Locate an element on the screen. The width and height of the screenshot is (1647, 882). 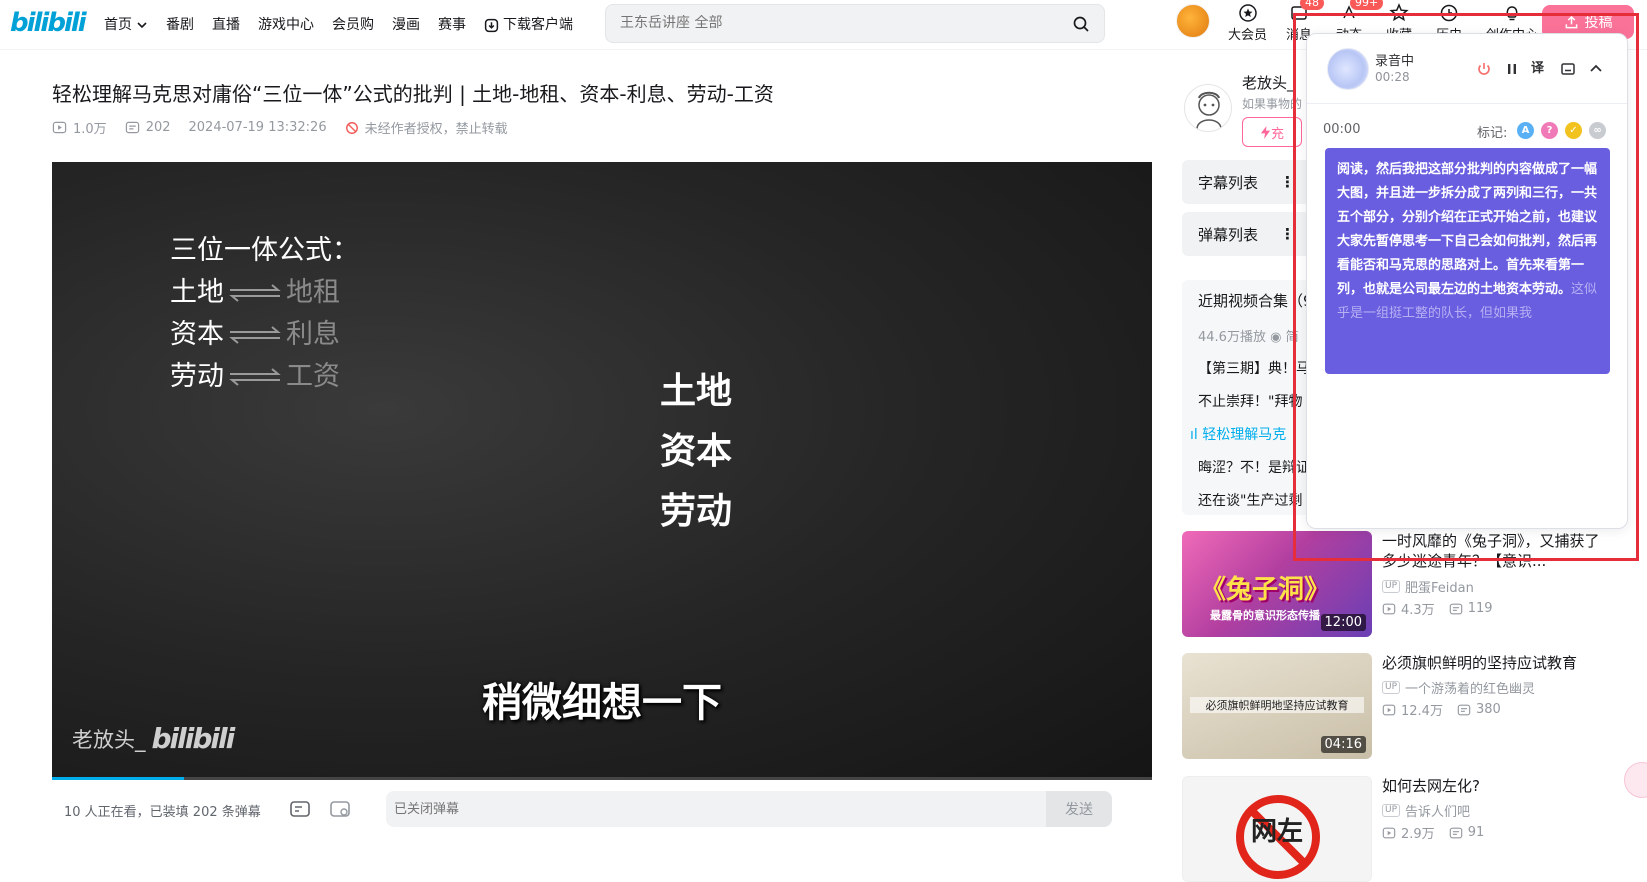
formula-overlay: 三位一体公式： 土地 地租 资本 利息 劳动 工资 is located at coordinates (264, 314).